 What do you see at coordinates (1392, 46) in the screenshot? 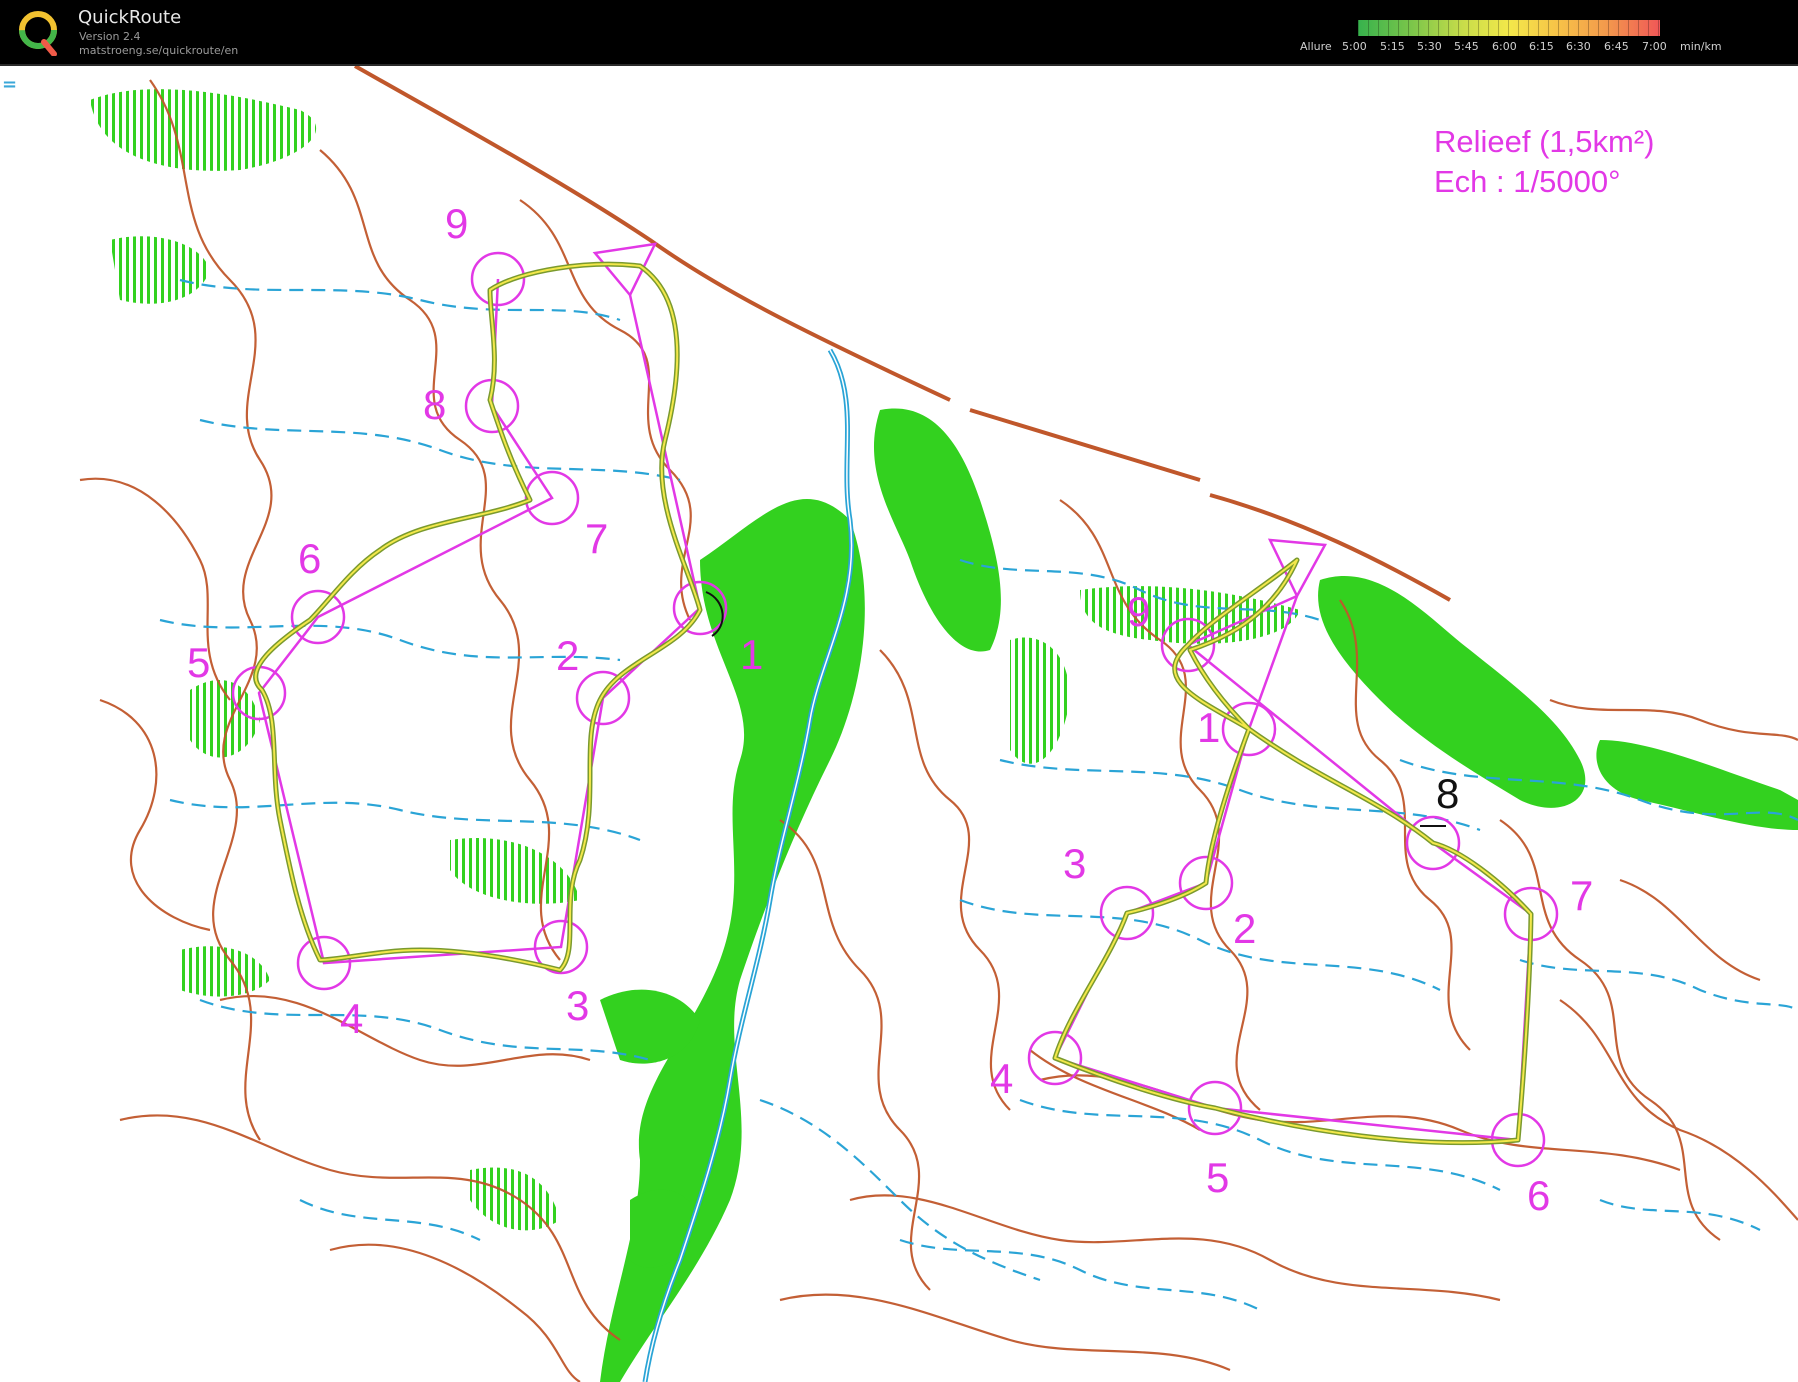
I see `pace-tick: 5:15` at bounding box center [1392, 46].